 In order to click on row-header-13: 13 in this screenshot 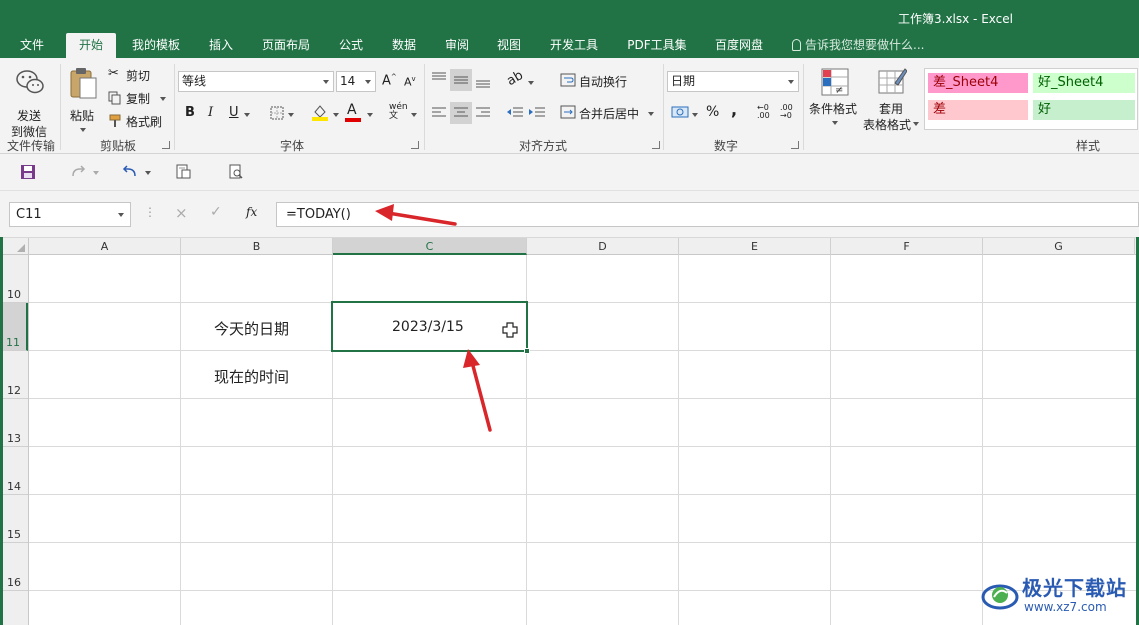, I will do `click(14, 423)`.